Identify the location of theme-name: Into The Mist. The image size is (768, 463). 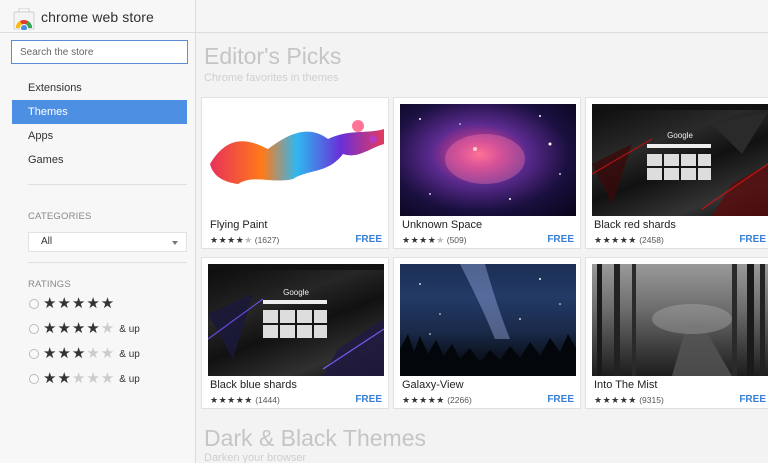
(626, 385).